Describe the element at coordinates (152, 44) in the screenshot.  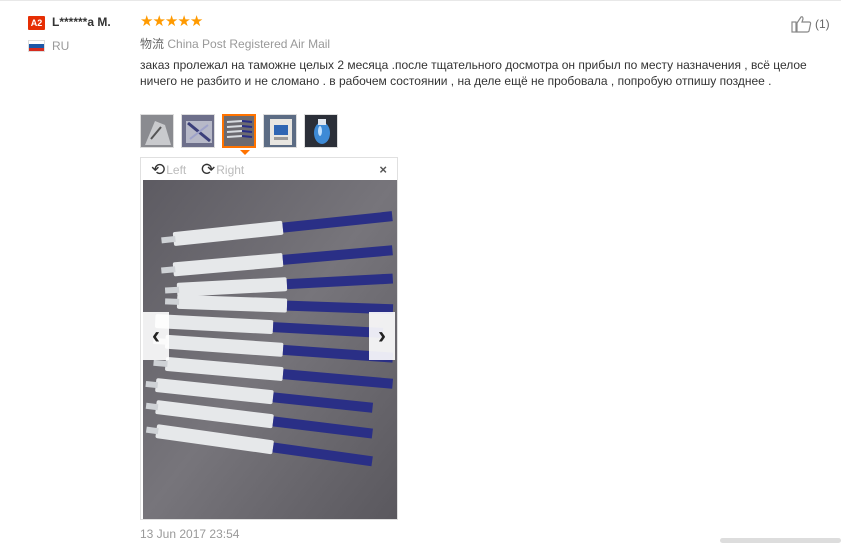
I see `shipping-label: 物流` at that location.